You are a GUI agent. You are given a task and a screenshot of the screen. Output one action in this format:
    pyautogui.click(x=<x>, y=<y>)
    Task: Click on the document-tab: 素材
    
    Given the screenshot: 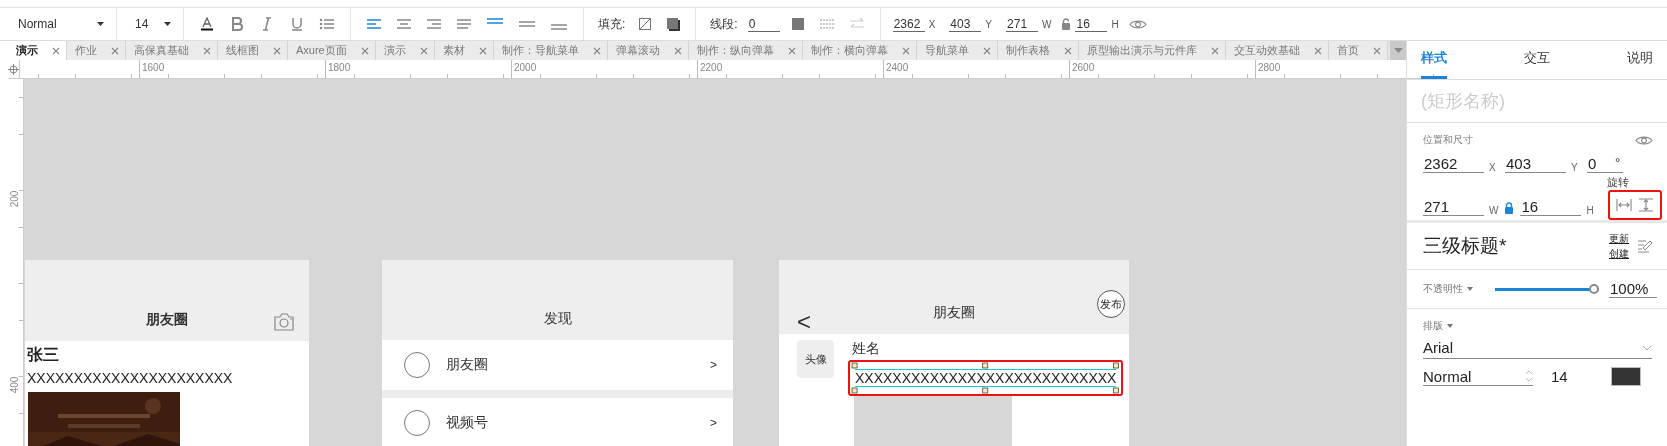 What is the action you would take?
    pyautogui.click(x=464, y=50)
    